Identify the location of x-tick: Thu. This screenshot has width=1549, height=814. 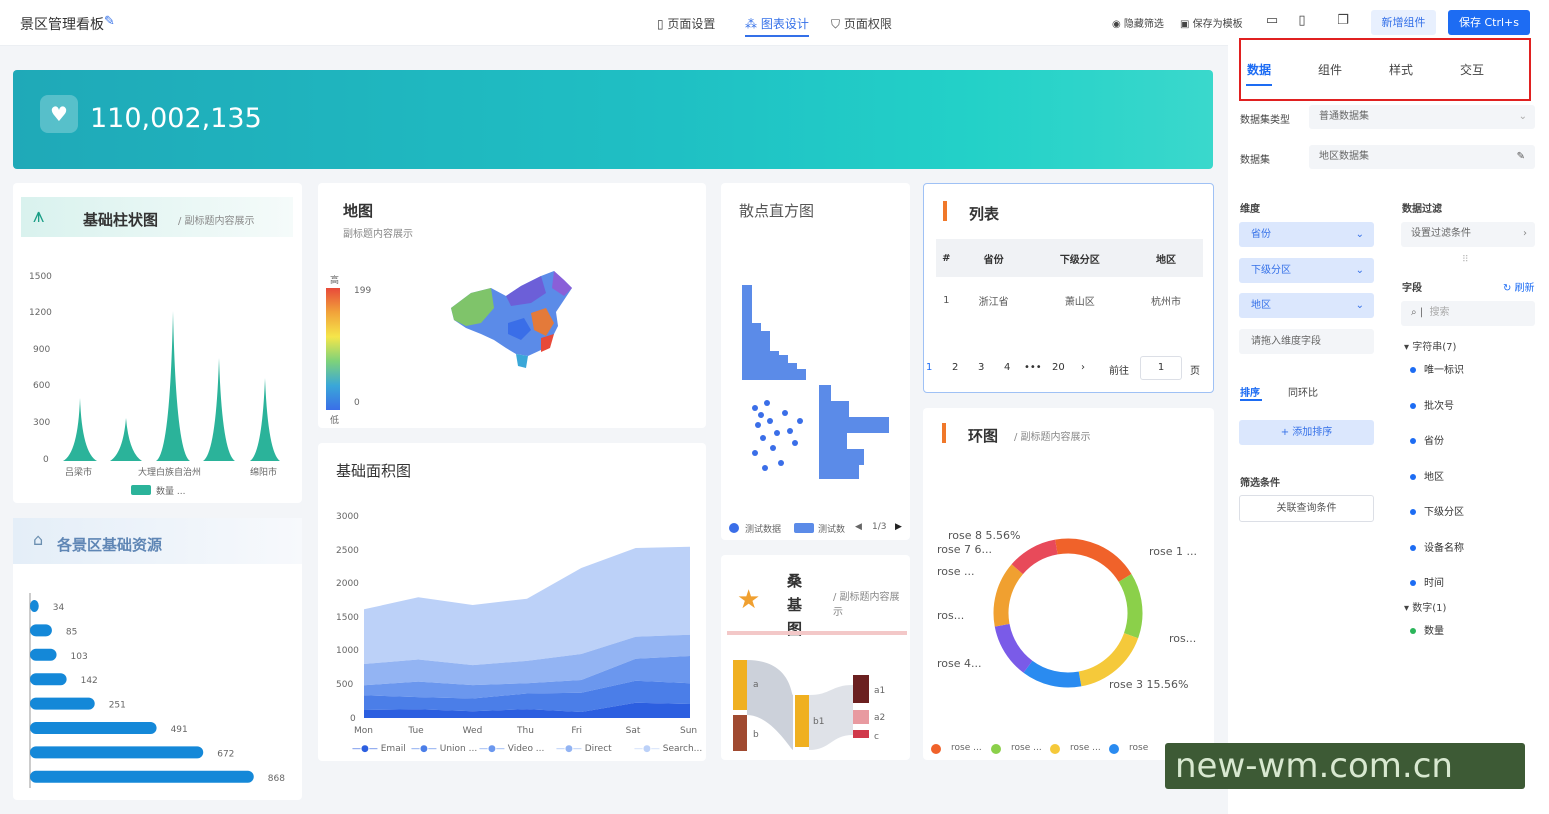
(525, 731).